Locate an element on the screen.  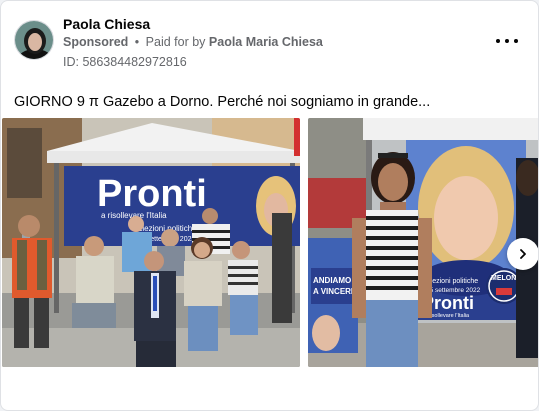
poster-logo-text: MELONI is located at coordinates (504, 278).